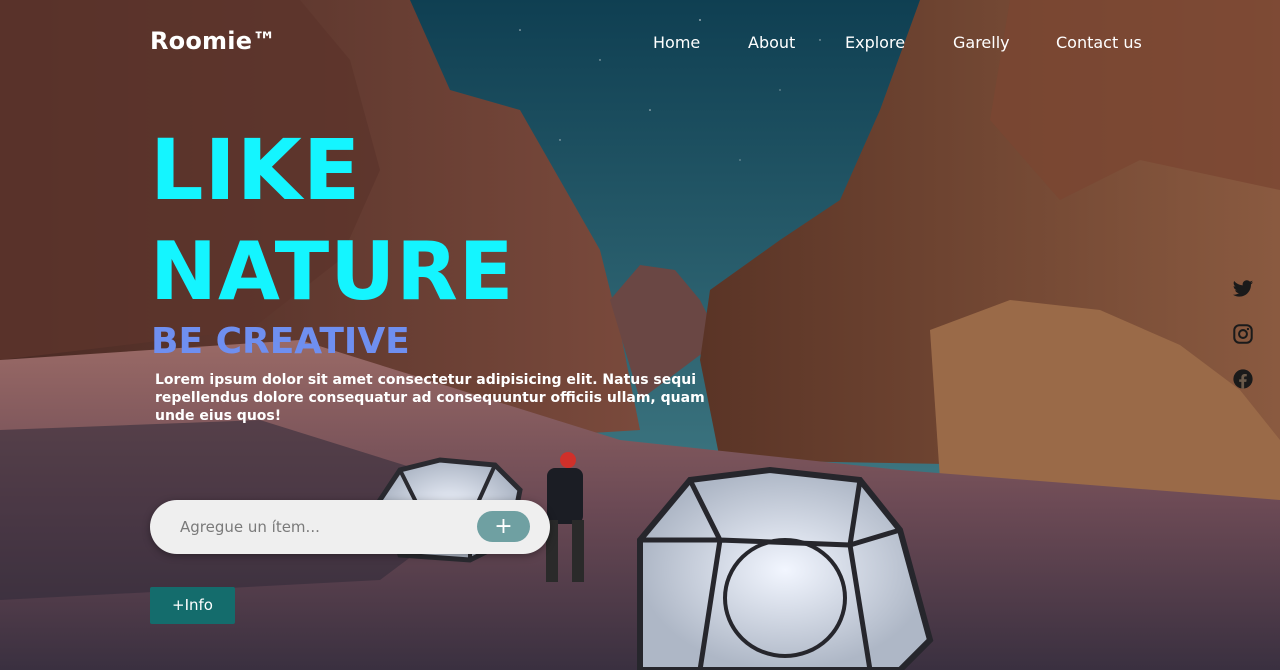 The width and height of the screenshot is (1280, 670). What do you see at coordinates (1243, 289) in the screenshot?
I see `twitter-icon` at bounding box center [1243, 289].